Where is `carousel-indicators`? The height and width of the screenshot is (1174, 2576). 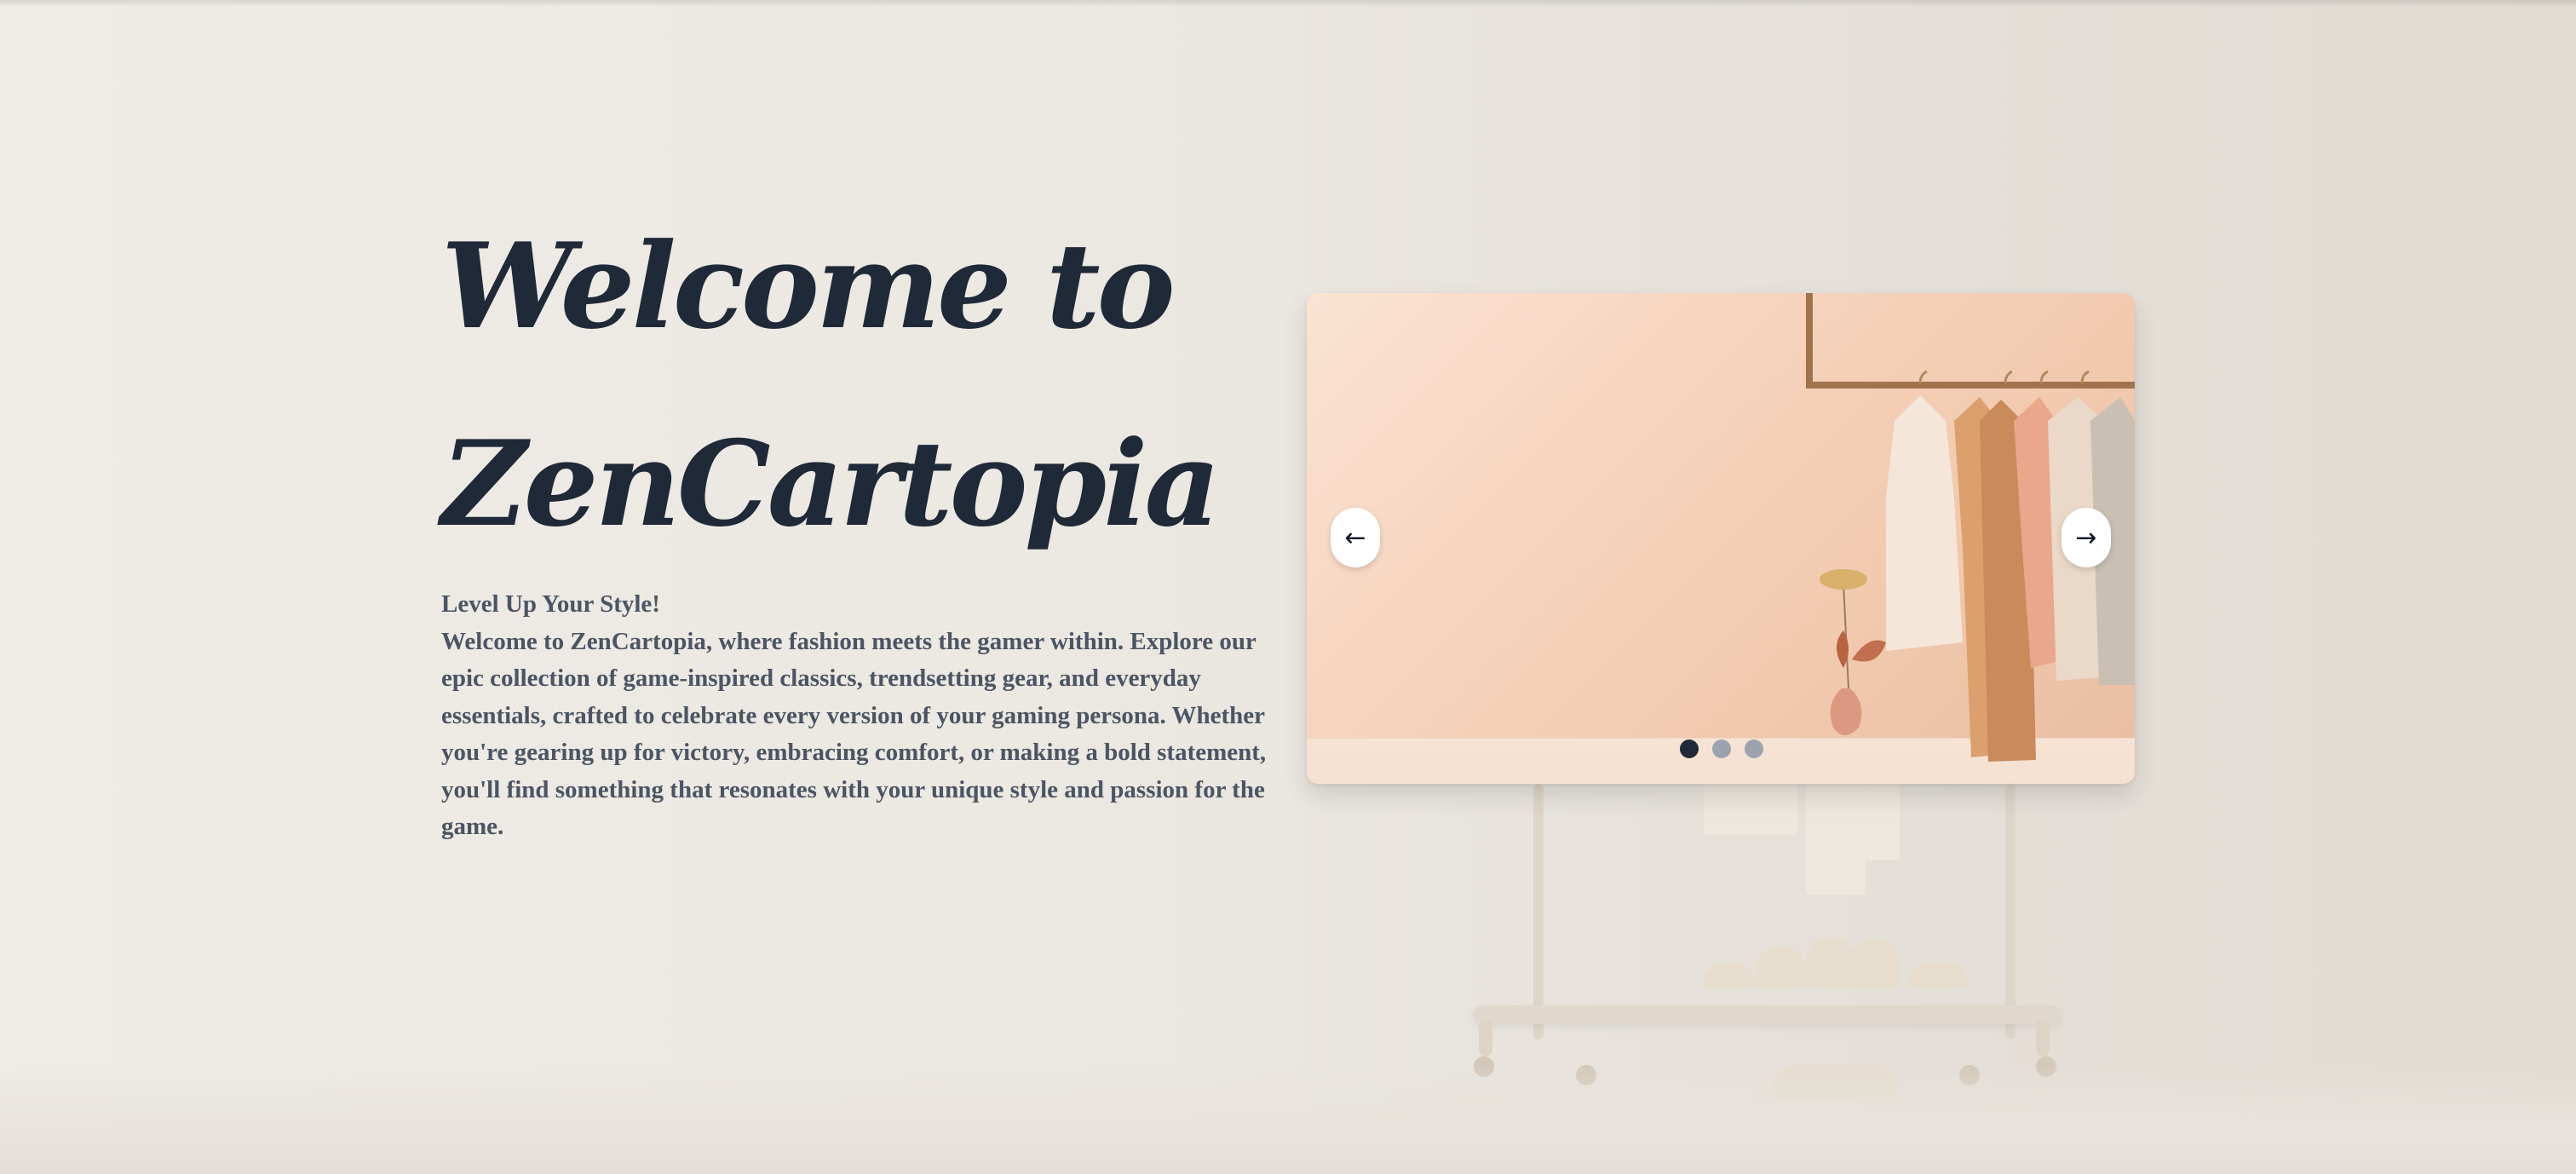 carousel-indicators is located at coordinates (1722, 750).